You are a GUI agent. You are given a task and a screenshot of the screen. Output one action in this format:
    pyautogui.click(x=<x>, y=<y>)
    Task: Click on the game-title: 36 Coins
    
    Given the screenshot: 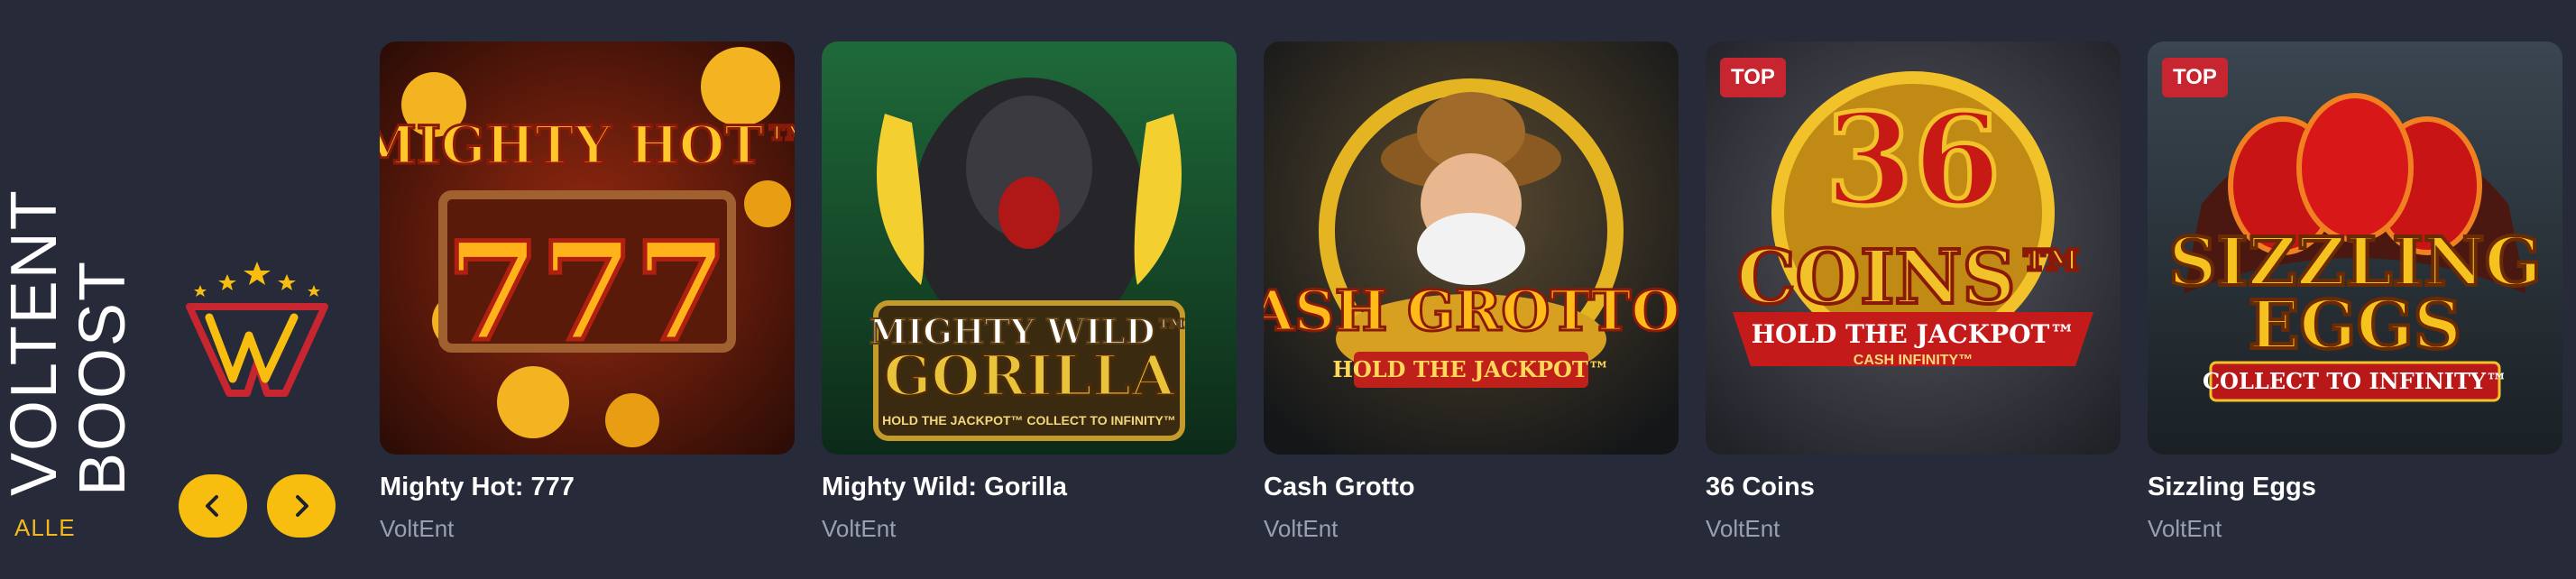 What is the action you would take?
    pyautogui.click(x=1913, y=487)
    